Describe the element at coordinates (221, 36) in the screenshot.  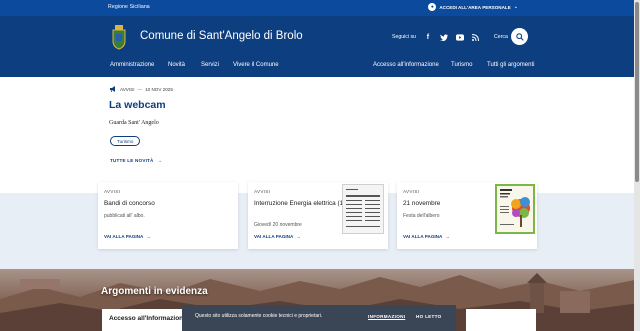
I see `site-title: Comune di Sant'Angelo di Brolo` at that location.